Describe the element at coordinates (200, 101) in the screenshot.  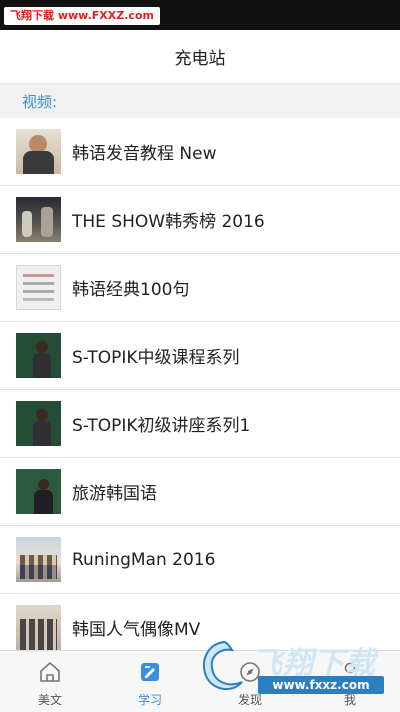
I see `section-header: 视频:` at that location.